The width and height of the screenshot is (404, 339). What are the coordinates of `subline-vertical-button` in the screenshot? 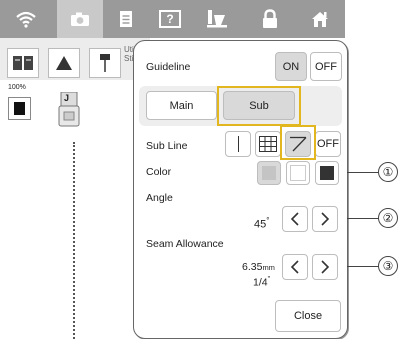 It's located at (238, 144).